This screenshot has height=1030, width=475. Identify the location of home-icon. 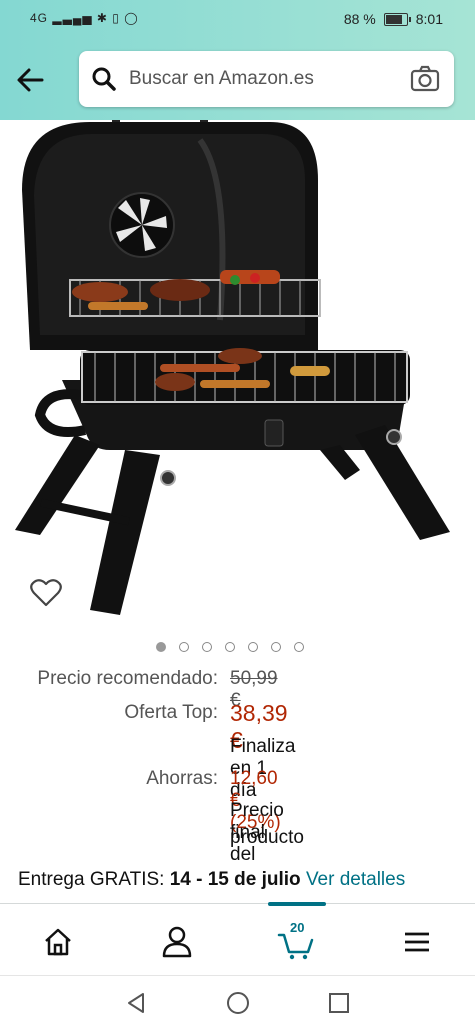
(58, 942).